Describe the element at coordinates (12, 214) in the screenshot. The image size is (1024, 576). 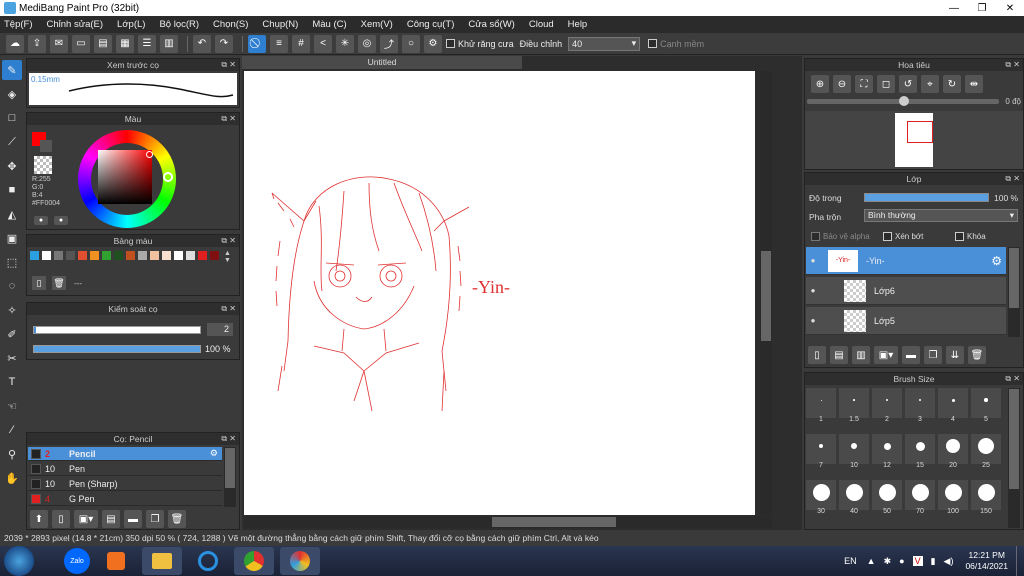
I see `bucket-tool-icon: ◭` at that location.